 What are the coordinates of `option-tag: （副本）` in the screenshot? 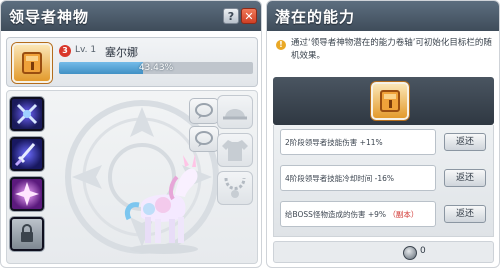 It's located at (403, 214).